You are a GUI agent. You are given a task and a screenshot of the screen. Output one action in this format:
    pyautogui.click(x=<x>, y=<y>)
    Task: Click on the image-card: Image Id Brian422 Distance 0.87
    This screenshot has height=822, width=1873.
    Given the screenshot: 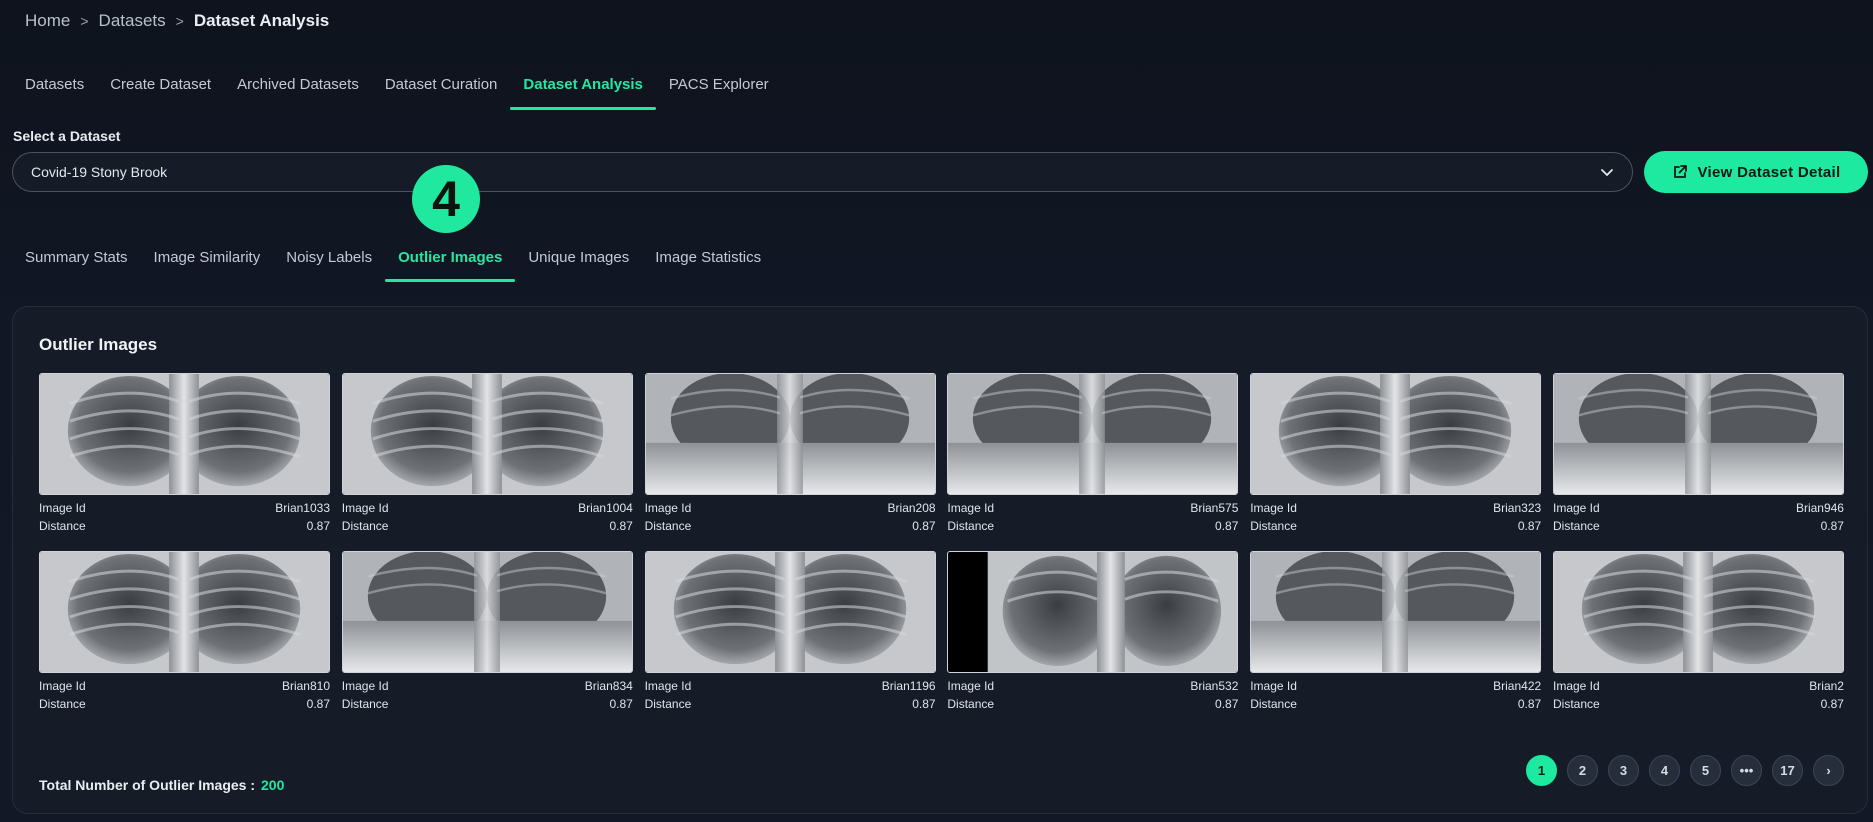 What is the action you would take?
    pyautogui.click(x=1396, y=631)
    